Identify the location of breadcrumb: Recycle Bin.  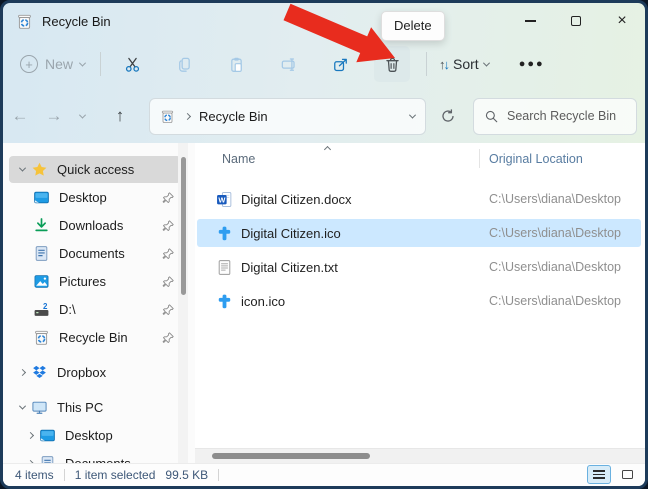
(233, 116).